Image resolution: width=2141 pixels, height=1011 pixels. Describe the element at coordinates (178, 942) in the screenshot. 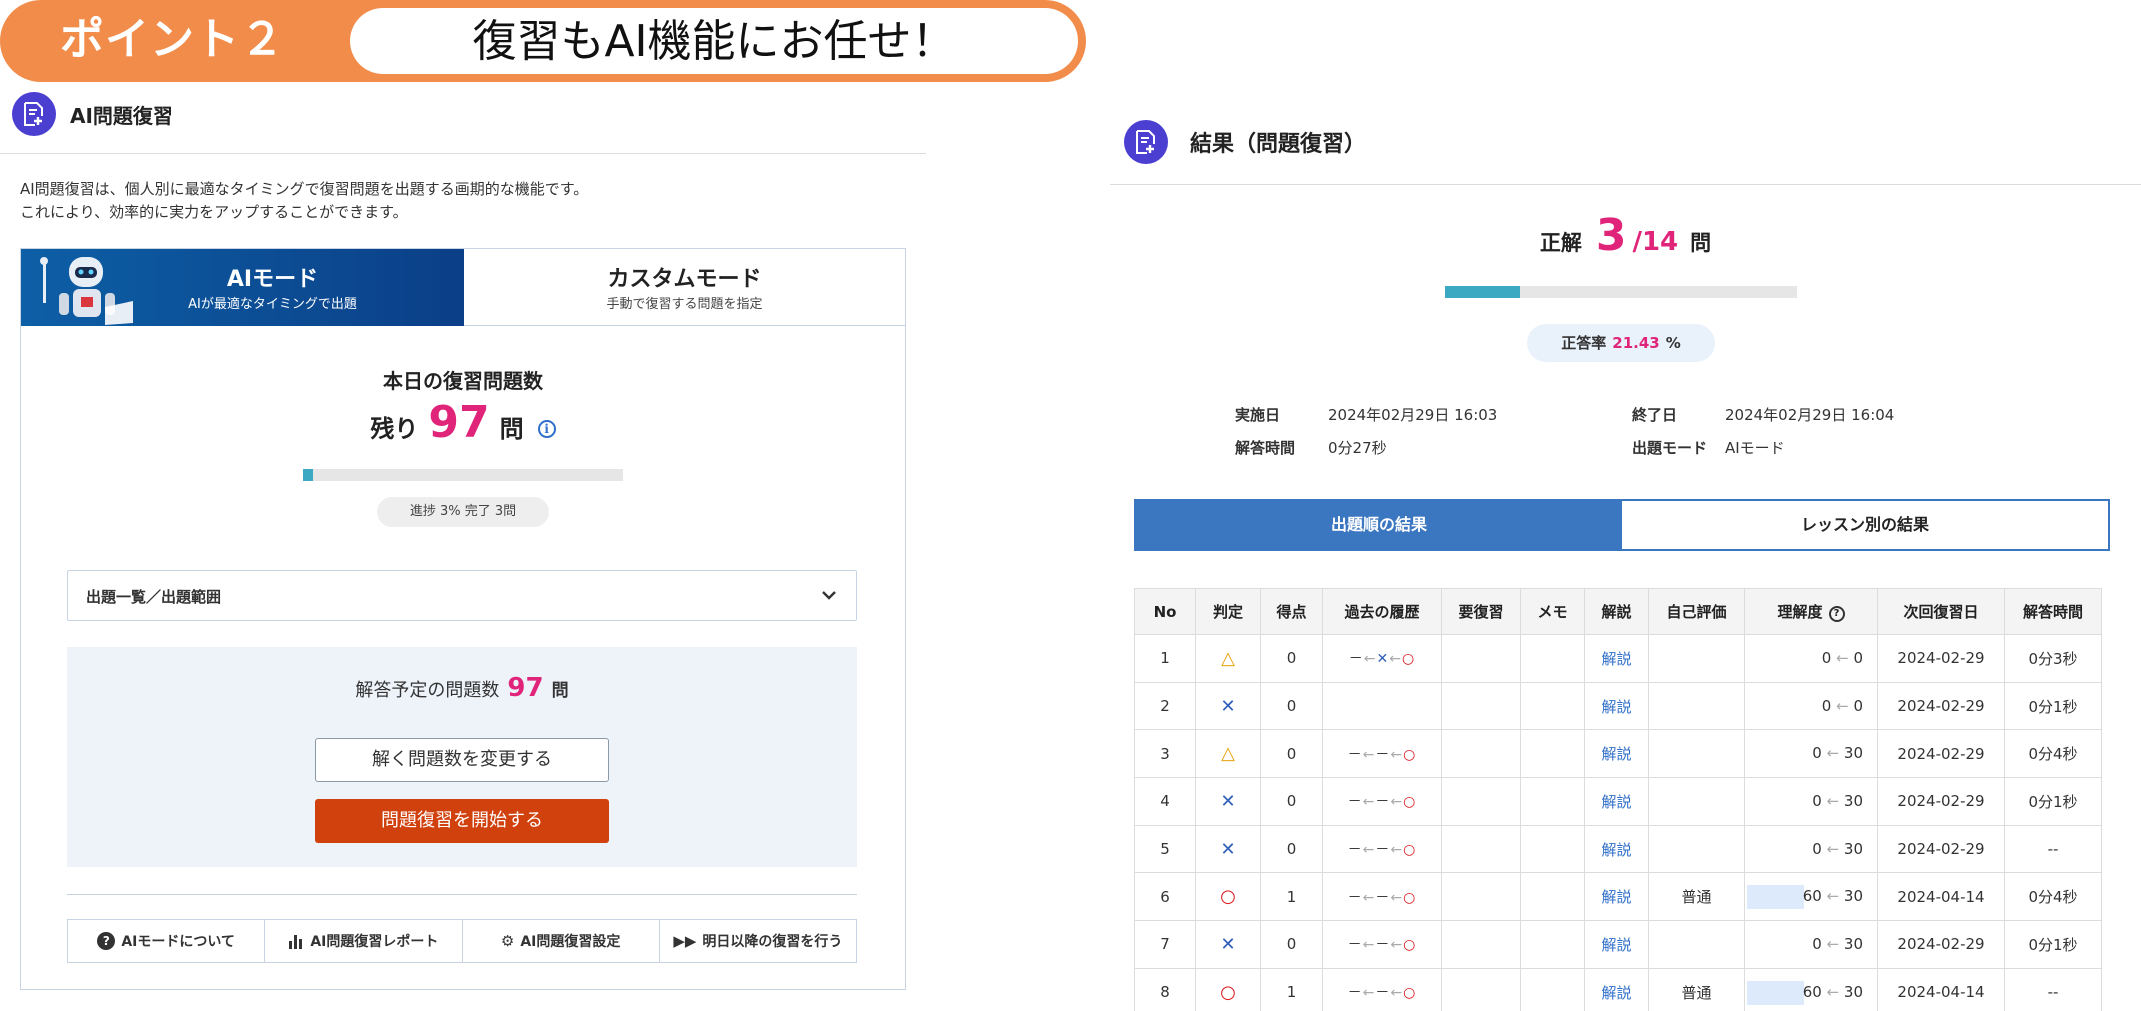

I see `about-ai-mode-label: AIモードについて` at that location.